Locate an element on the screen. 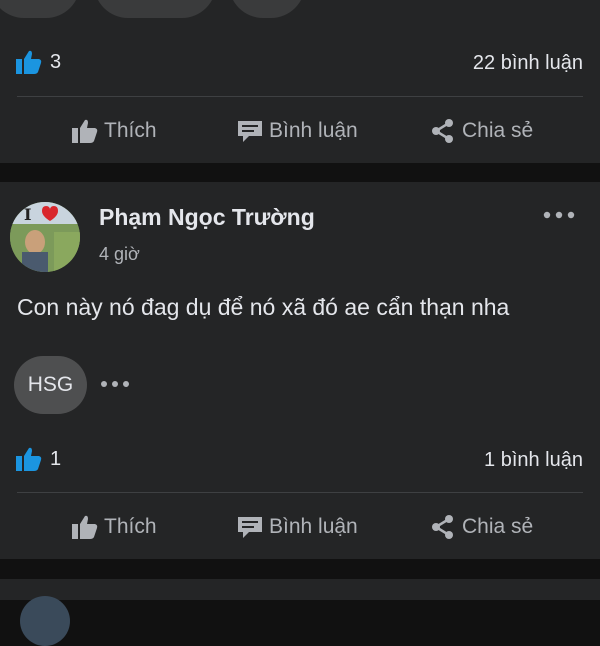 The width and height of the screenshot is (600, 646). like-summary: 1 is located at coordinates (38, 459).